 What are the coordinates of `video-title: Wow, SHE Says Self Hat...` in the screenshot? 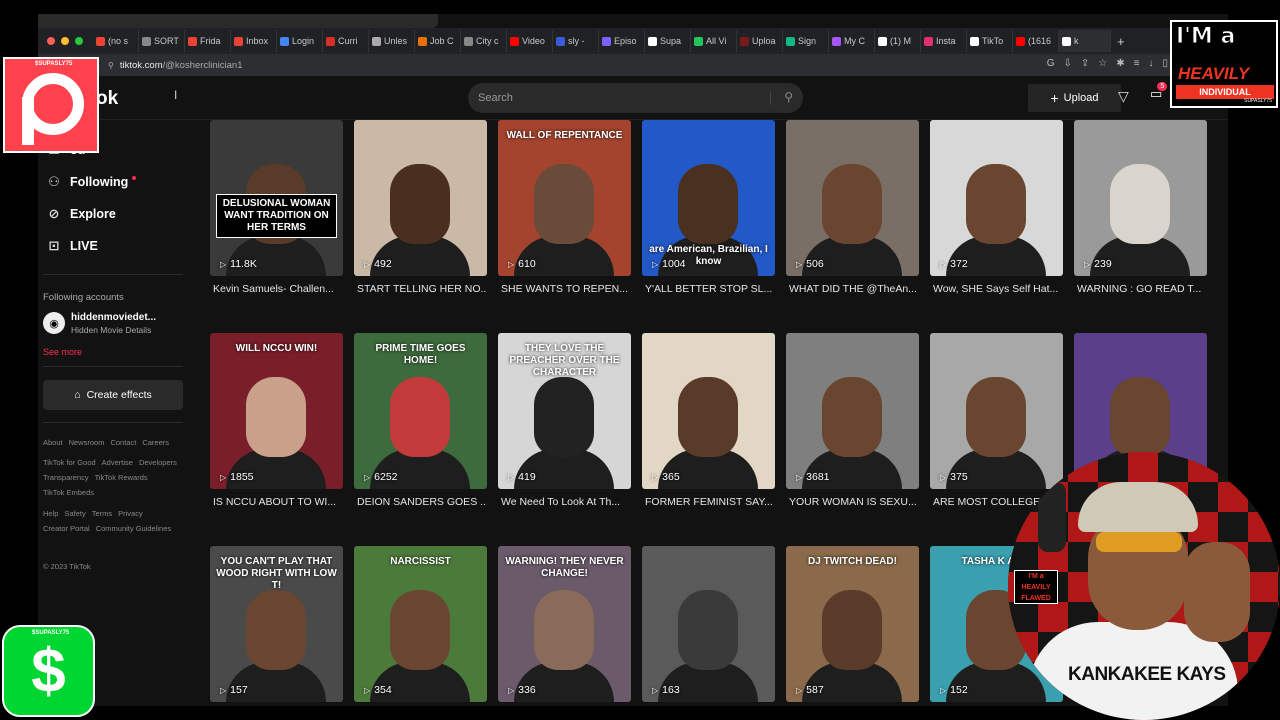 It's located at (998, 289).